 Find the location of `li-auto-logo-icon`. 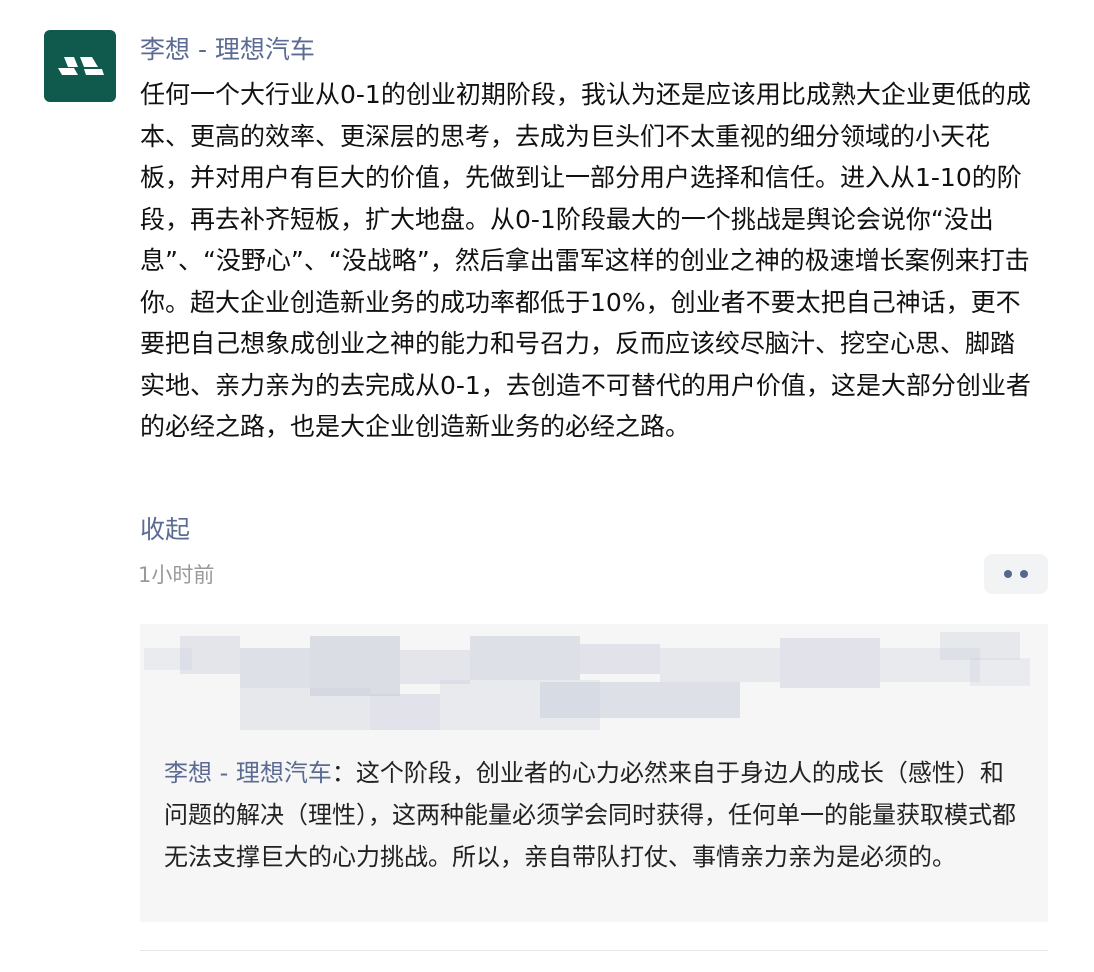

li-auto-logo-icon is located at coordinates (81, 66).